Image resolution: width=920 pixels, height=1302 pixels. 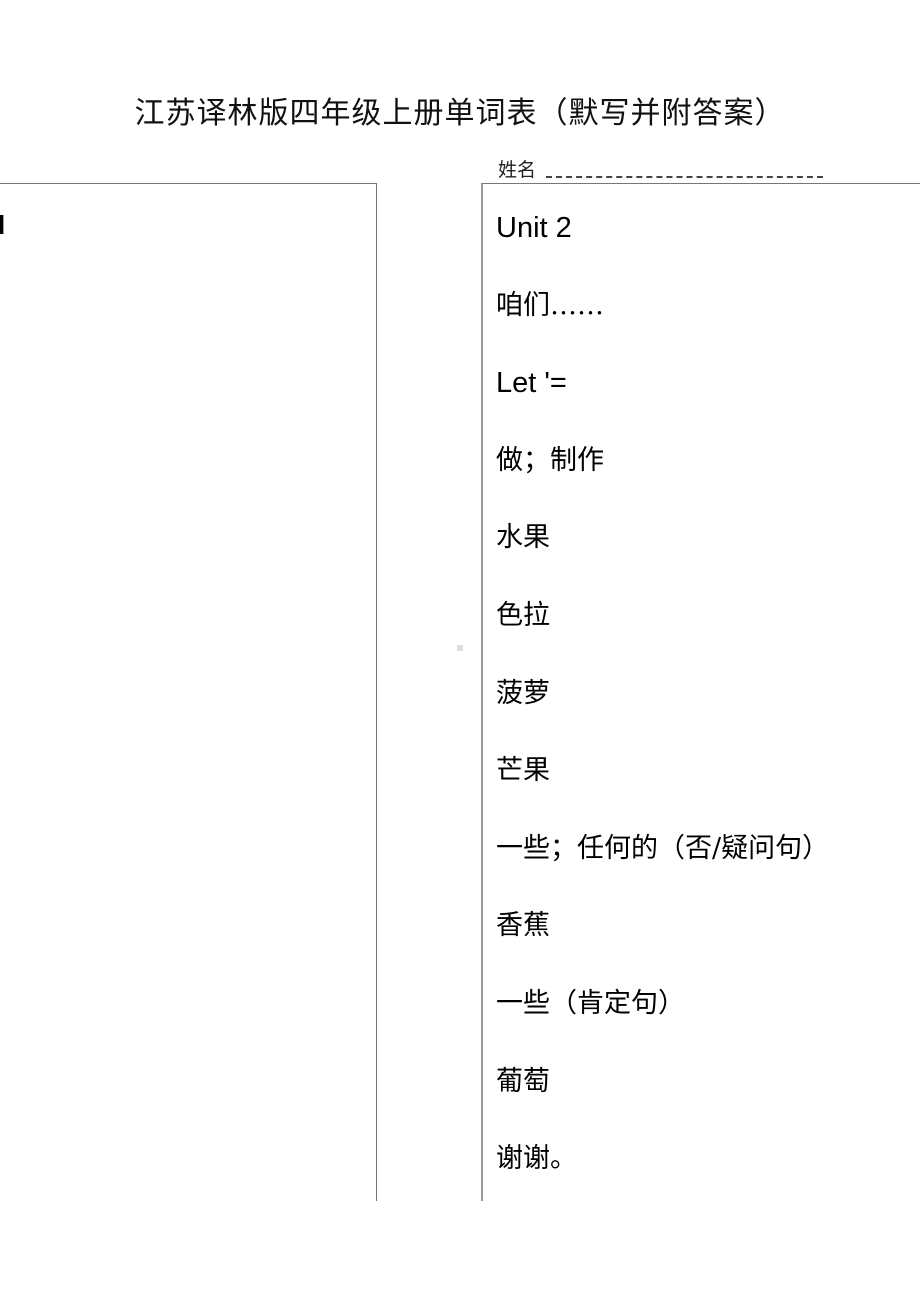 What do you see at coordinates (523, 538) in the screenshot?
I see `vocab-entry: 水果` at bounding box center [523, 538].